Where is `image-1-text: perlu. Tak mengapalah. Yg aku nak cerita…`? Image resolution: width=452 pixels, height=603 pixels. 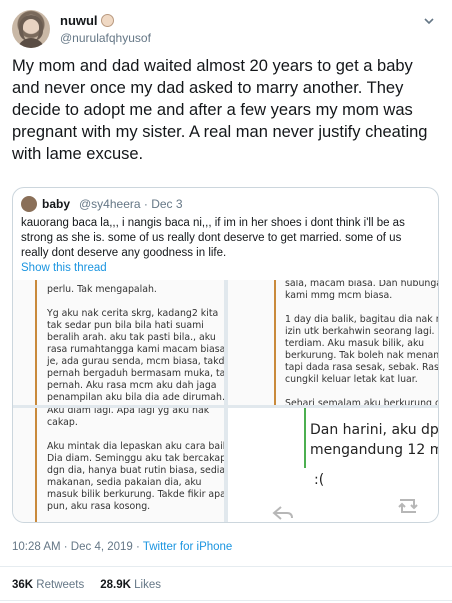
image-1-text: perlu. Tak mengapalah. Yg aku nak cerita… is located at coordinates (135, 343).